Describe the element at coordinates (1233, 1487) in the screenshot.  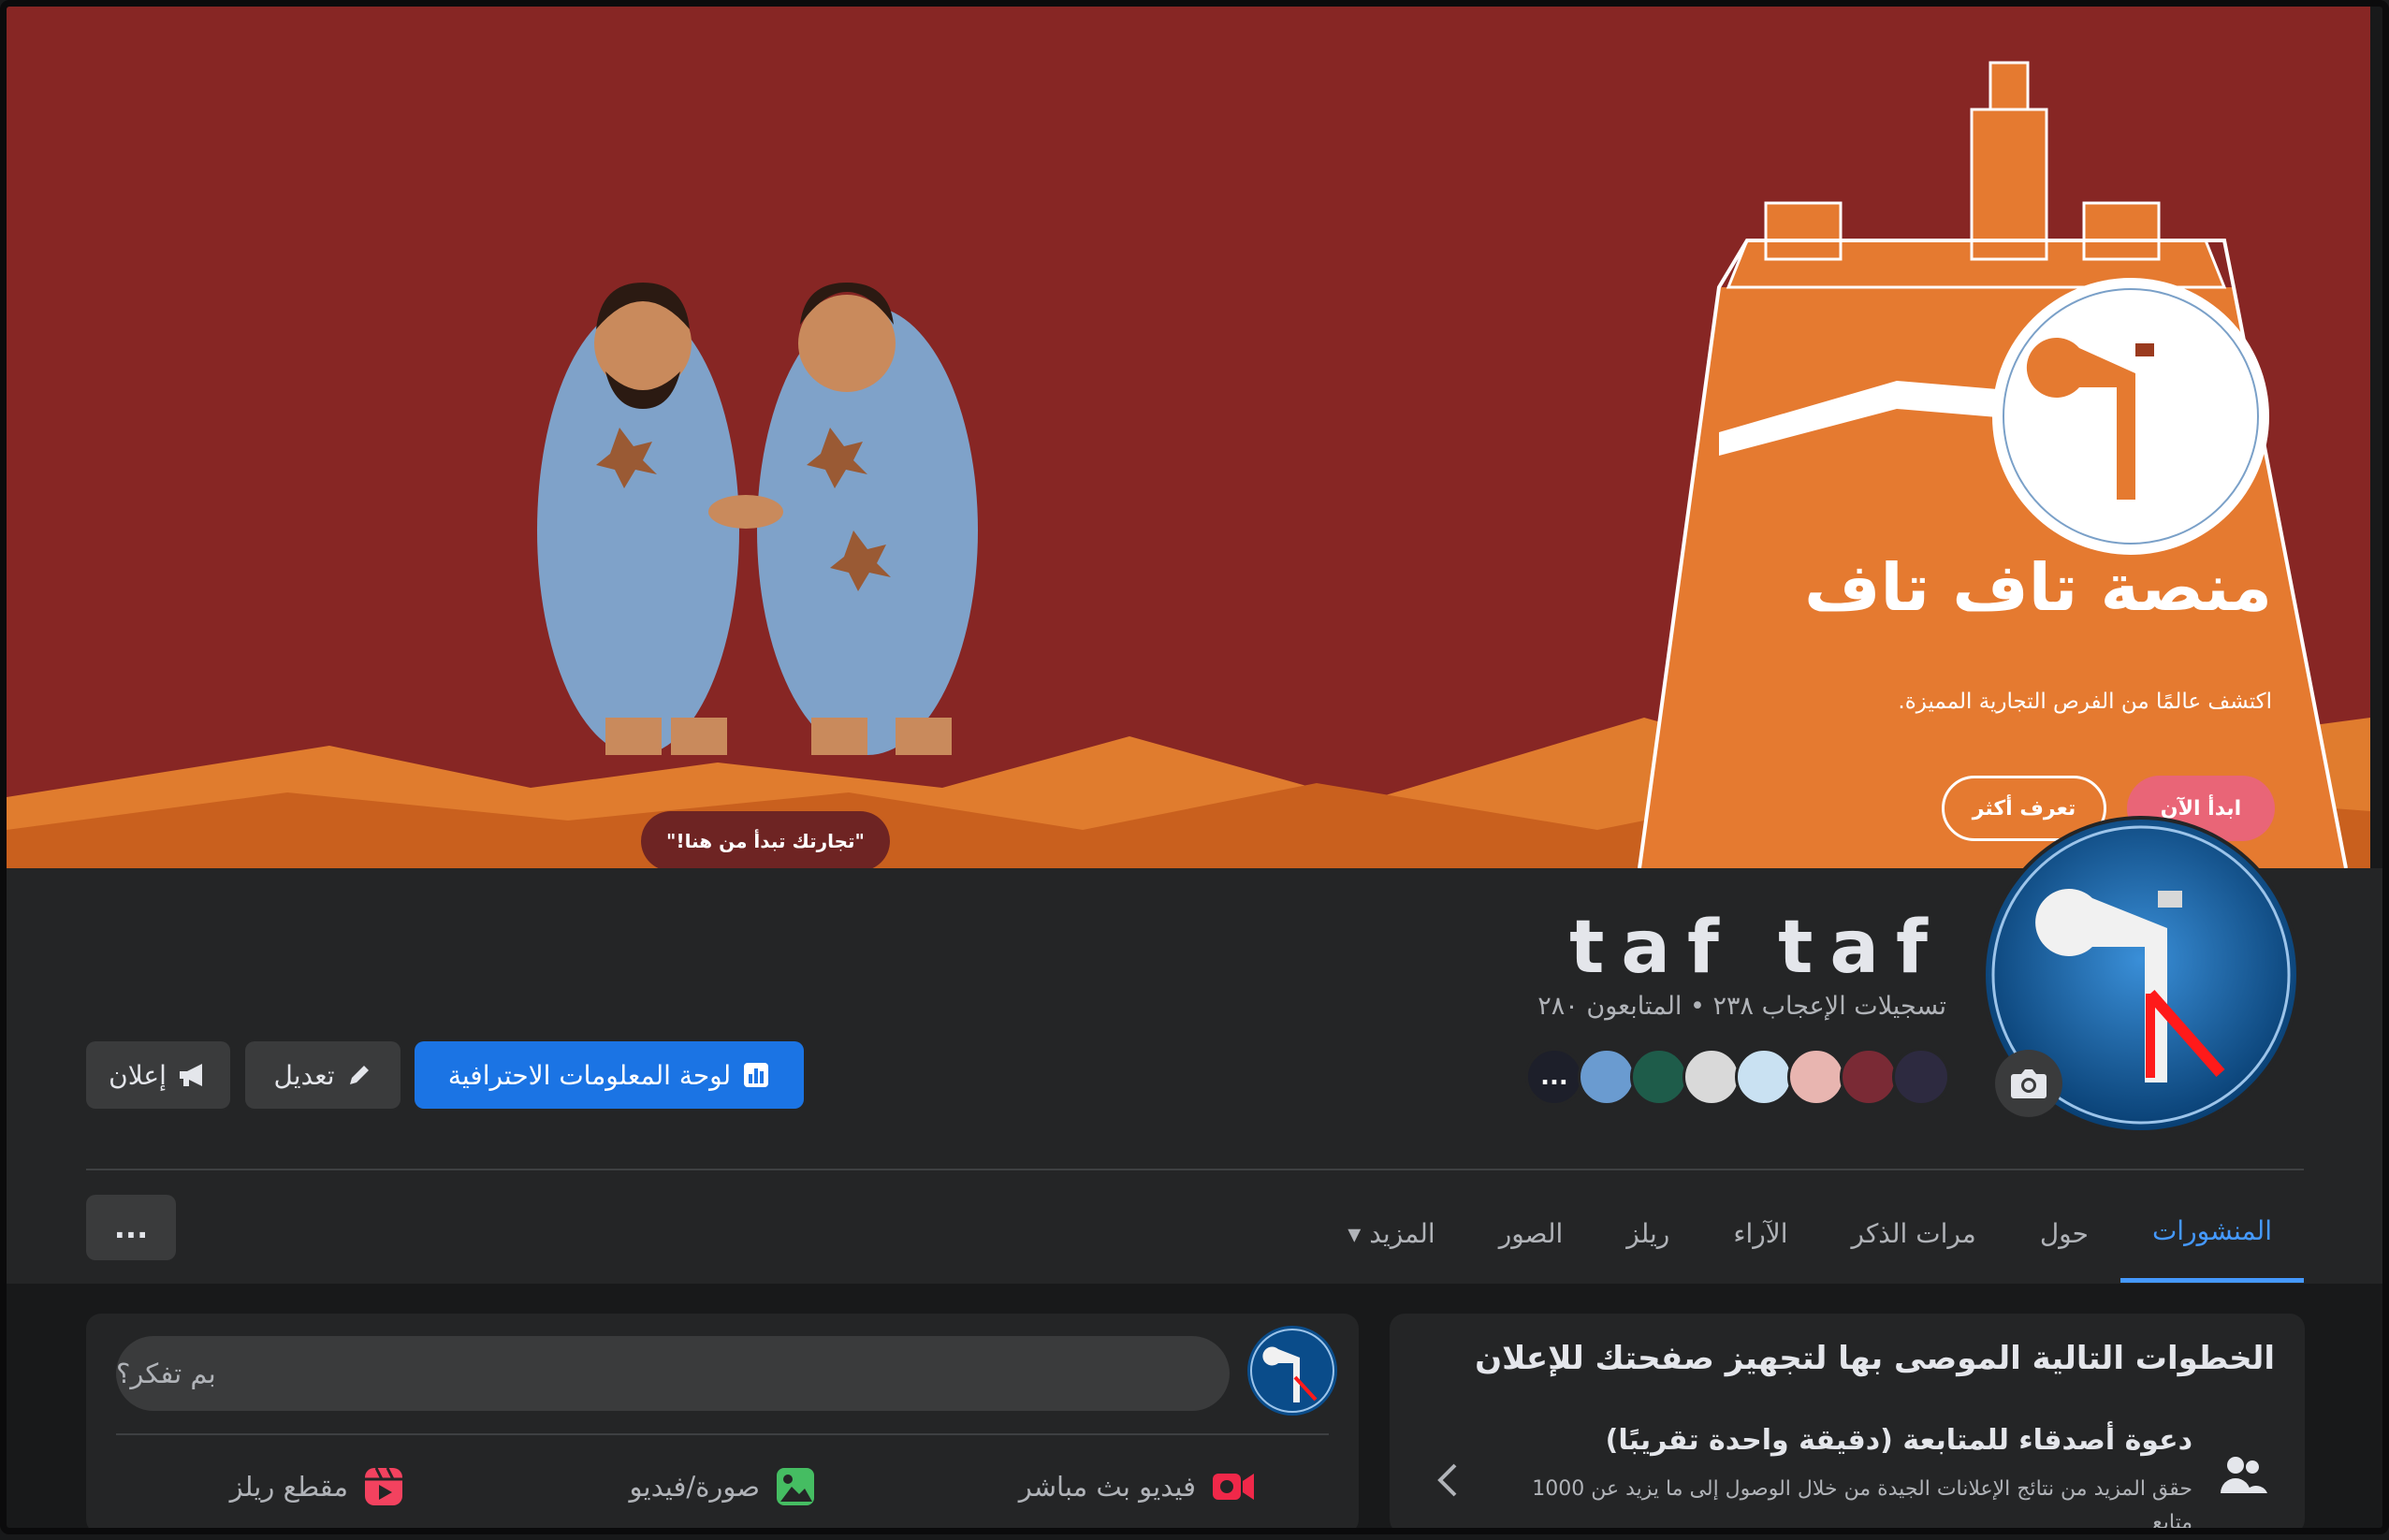
I see `live-video-icon` at that location.